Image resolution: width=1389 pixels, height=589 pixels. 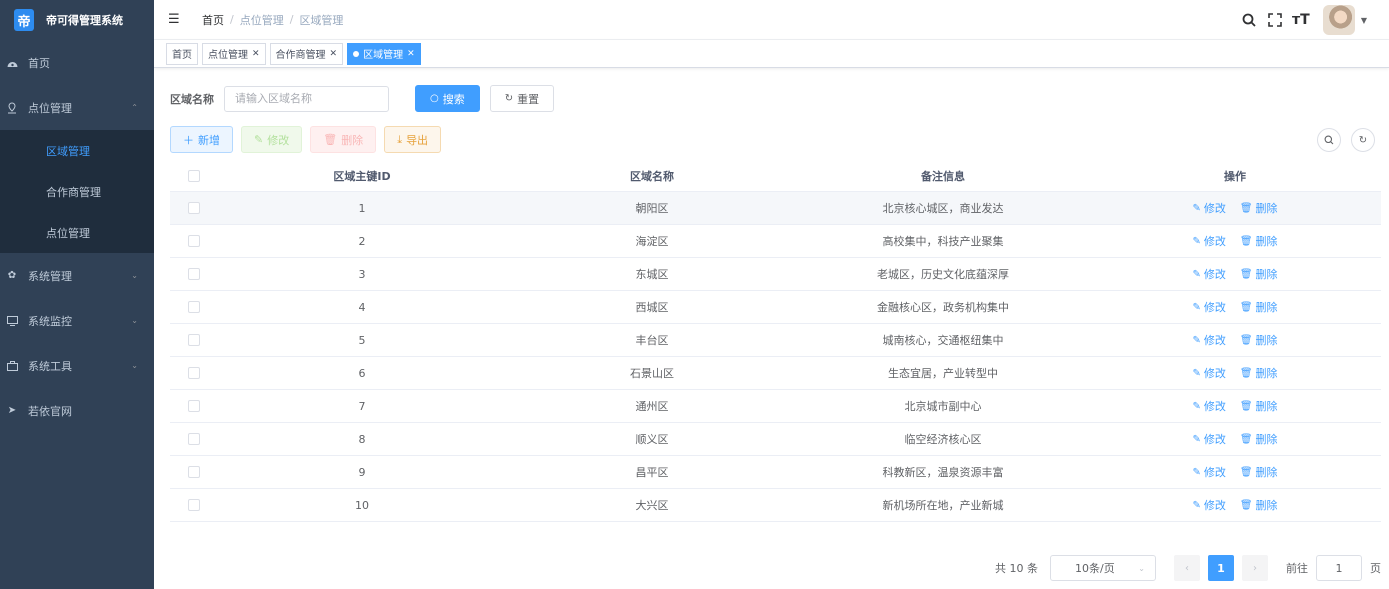 I want to click on search-icon, so click(x=1249, y=20).